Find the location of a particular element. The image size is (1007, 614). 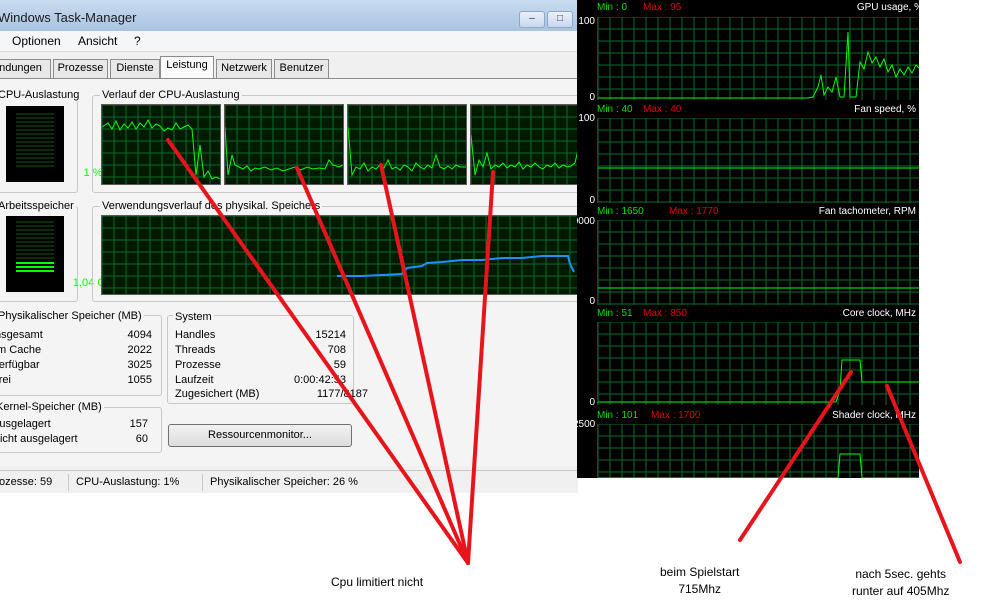

drop-note: nach 5sec. gehts runter auf 405Mhz is located at coordinates (901, 582).